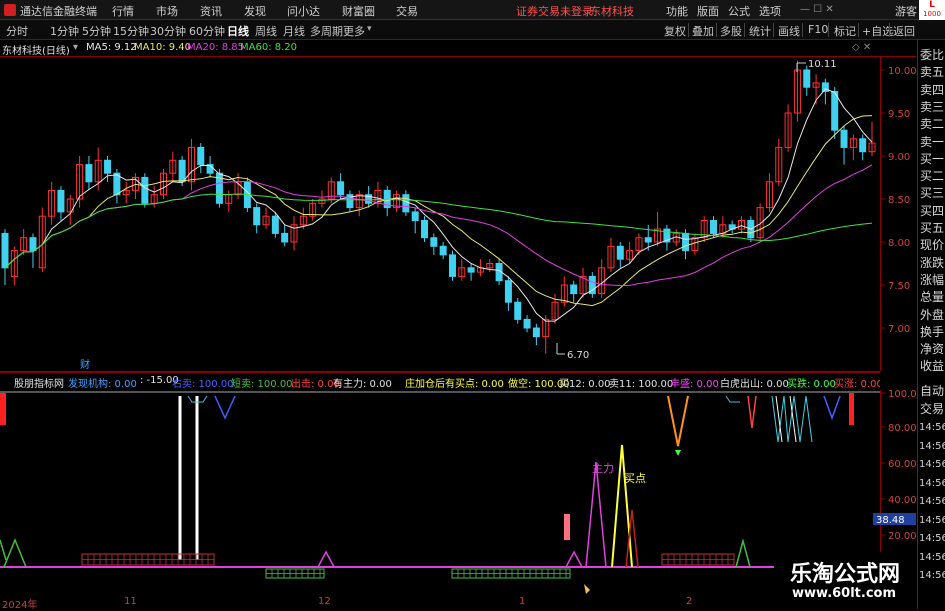 The image size is (945, 611). What do you see at coordinates (932, 124) in the screenshot?
I see `quote-field: 卖二` at bounding box center [932, 124].